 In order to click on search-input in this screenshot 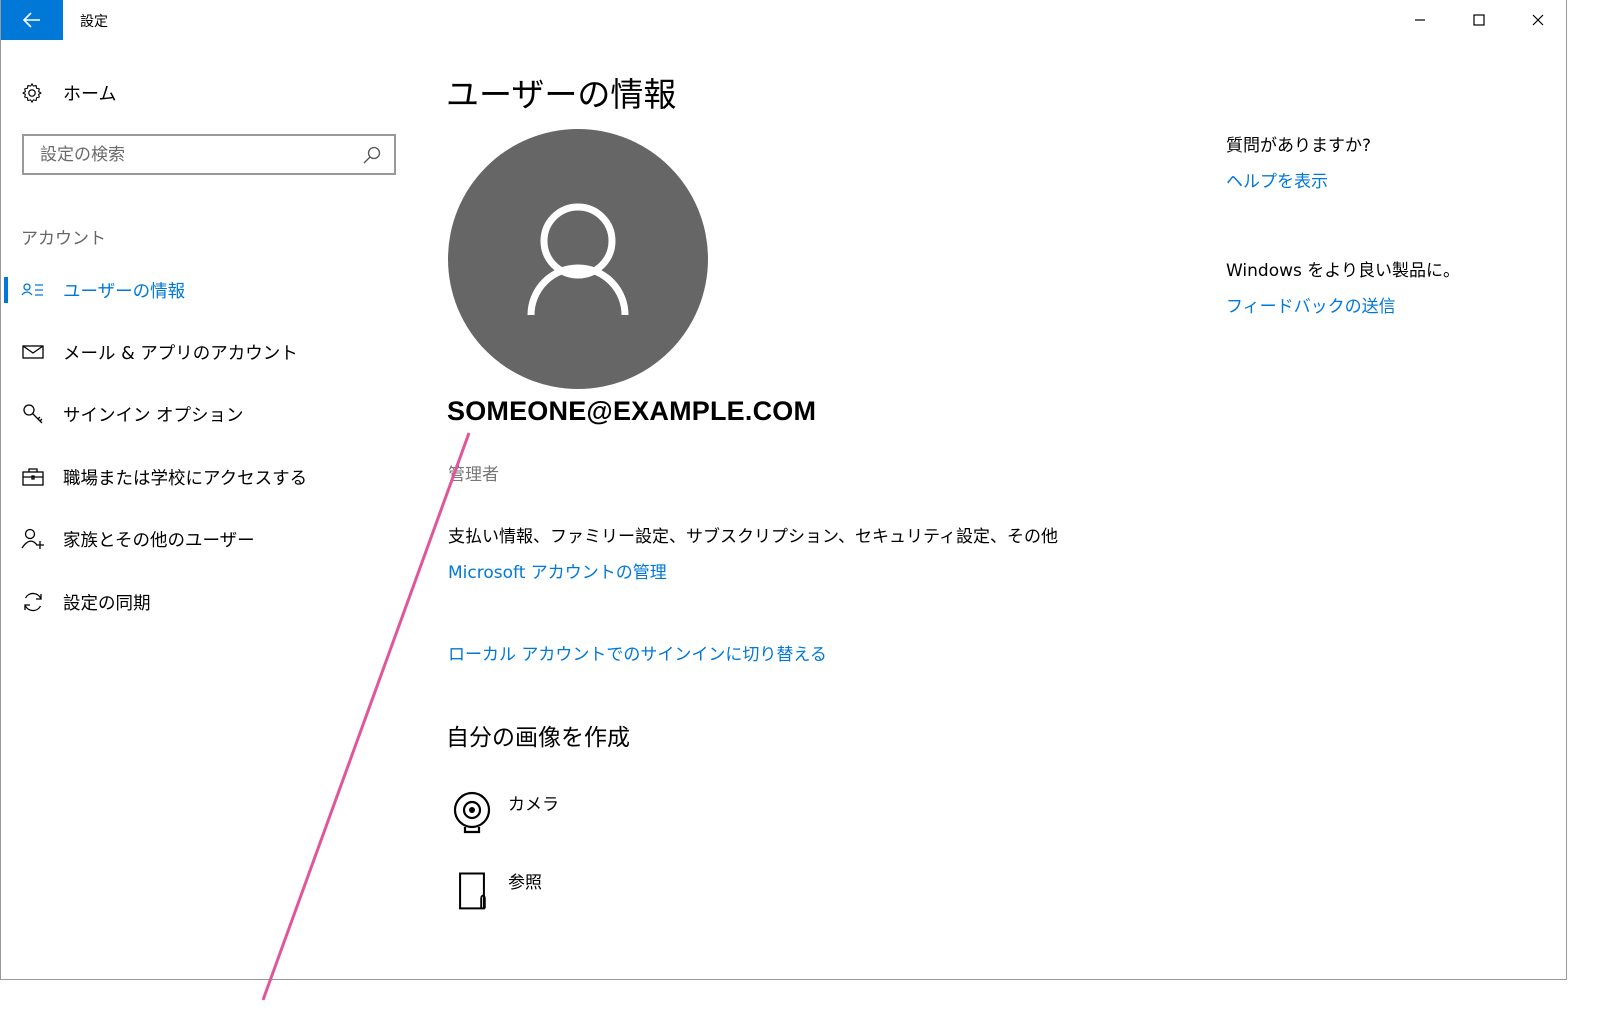, I will do `click(199, 154)`.